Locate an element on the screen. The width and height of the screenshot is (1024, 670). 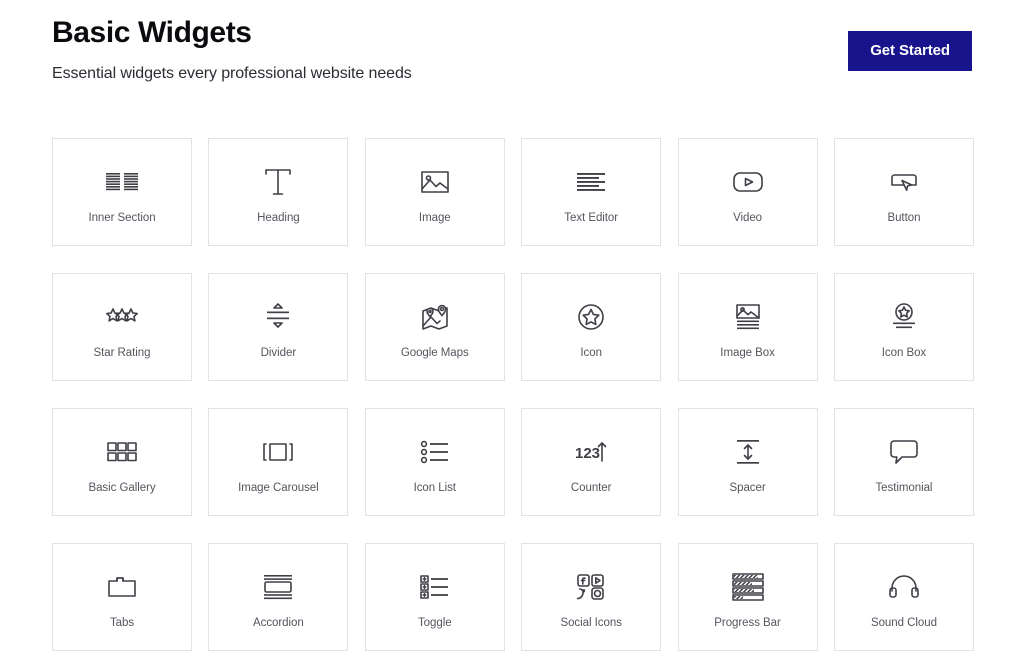
widget-card-label: Progress Bar is located at coordinates (747, 623).